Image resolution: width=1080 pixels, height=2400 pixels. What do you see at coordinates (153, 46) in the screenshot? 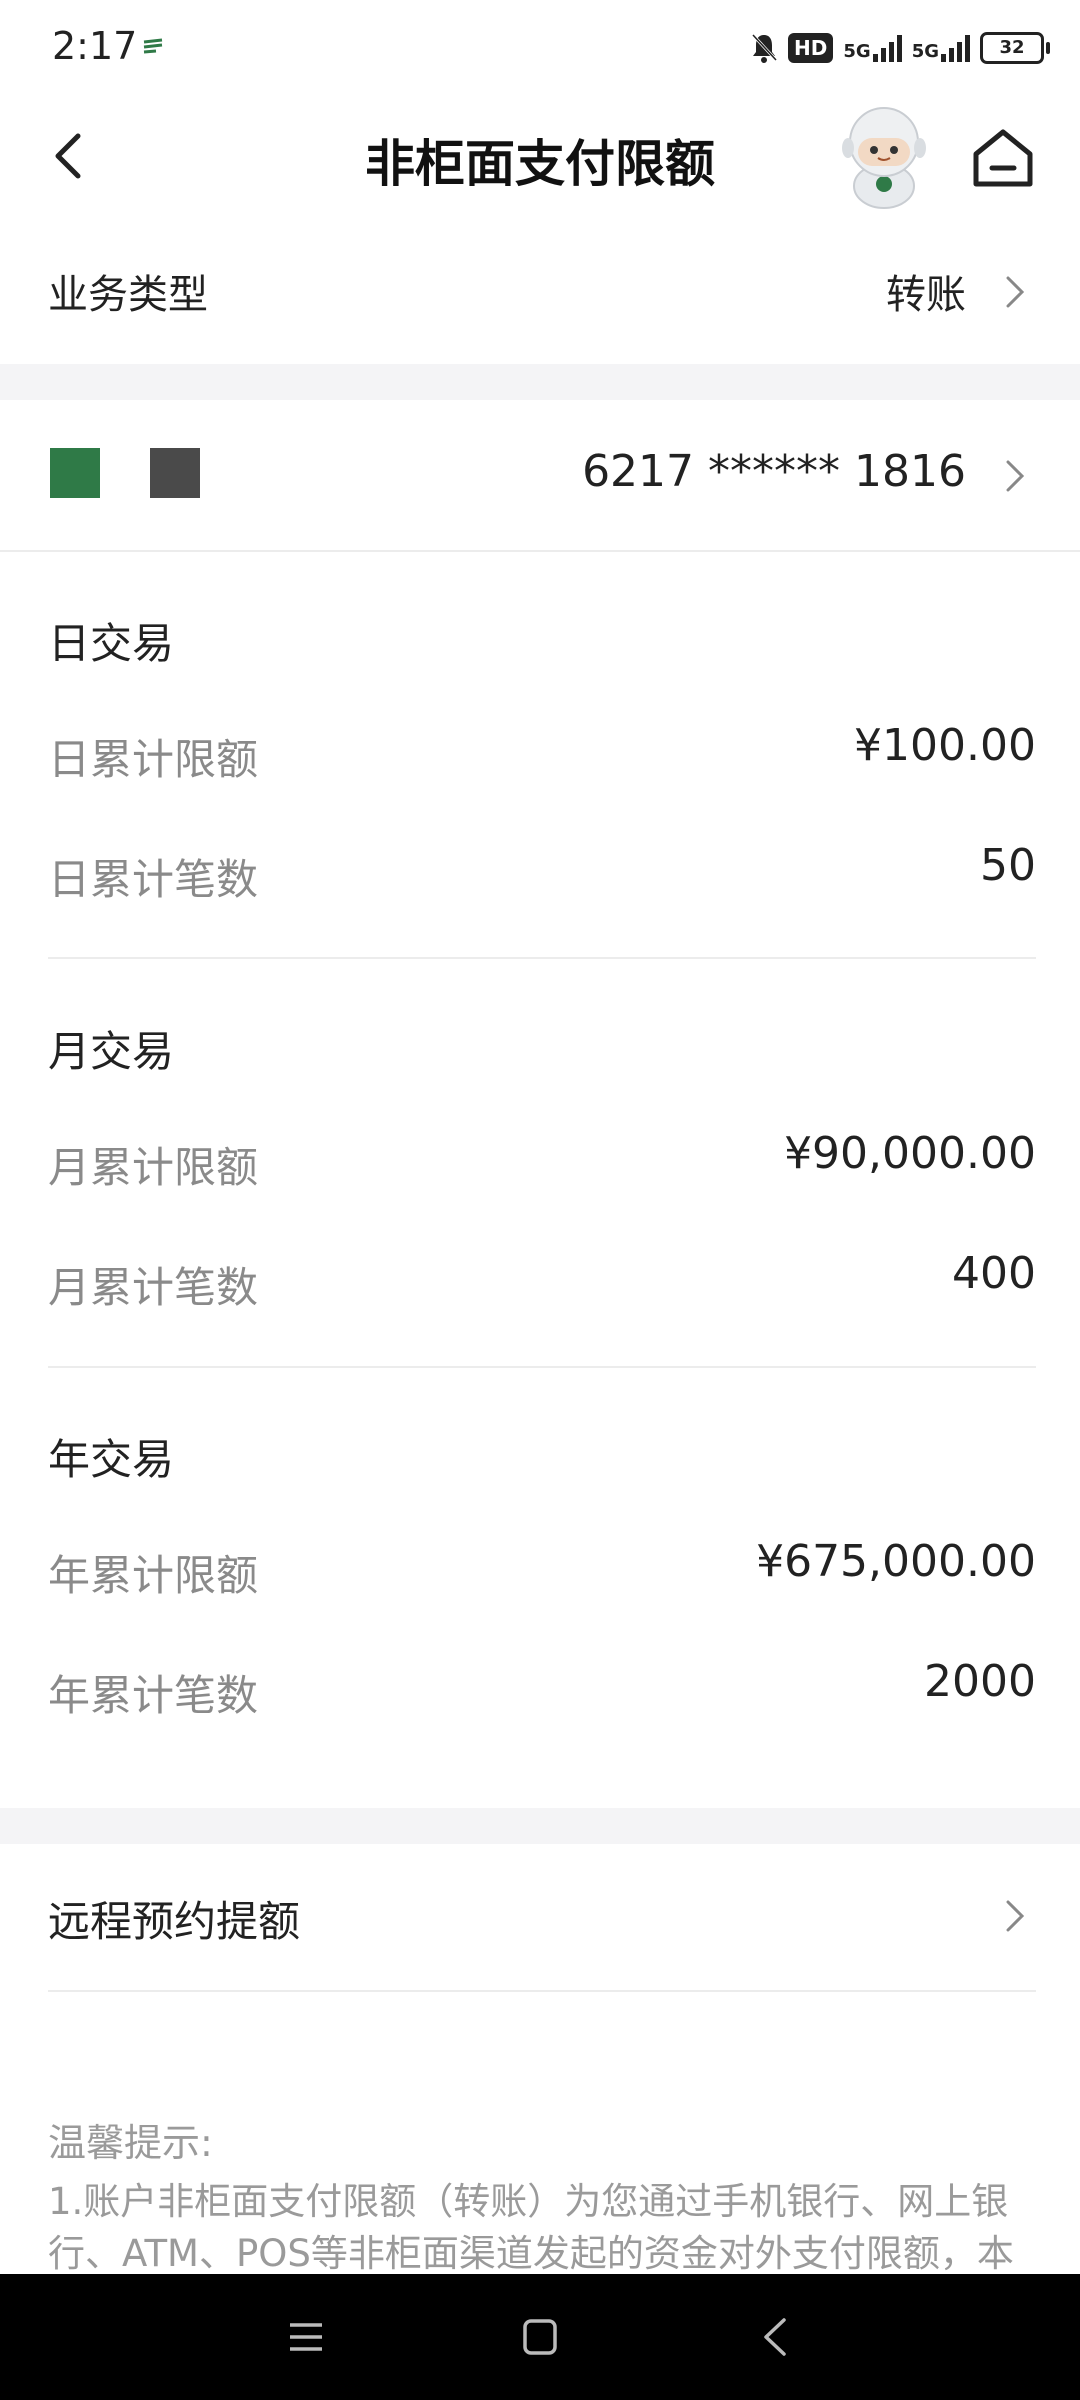
I see `app-notification-icon` at bounding box center [153, 46].